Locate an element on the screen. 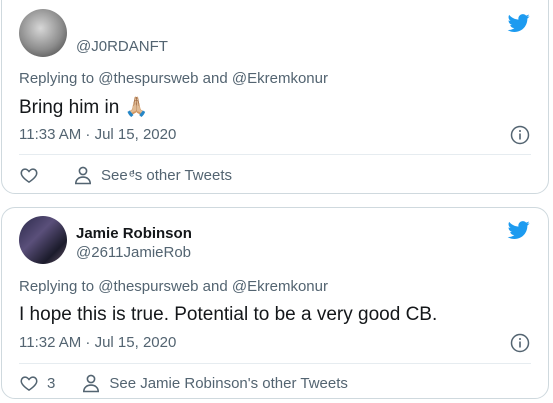 The width and height of the screenshot is (553, 403). like-button: 3 is located at coordinates (37, 383).